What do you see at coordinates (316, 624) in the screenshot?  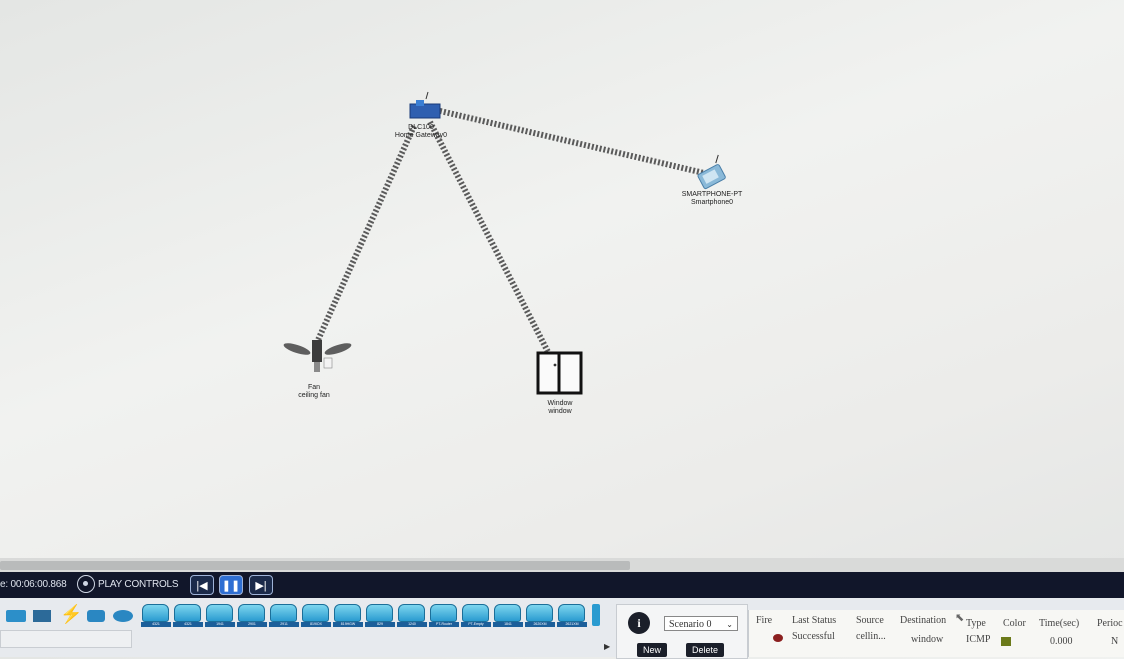 I see `router-819iox-caption: 819IOX` at bounding box center [316, 624].